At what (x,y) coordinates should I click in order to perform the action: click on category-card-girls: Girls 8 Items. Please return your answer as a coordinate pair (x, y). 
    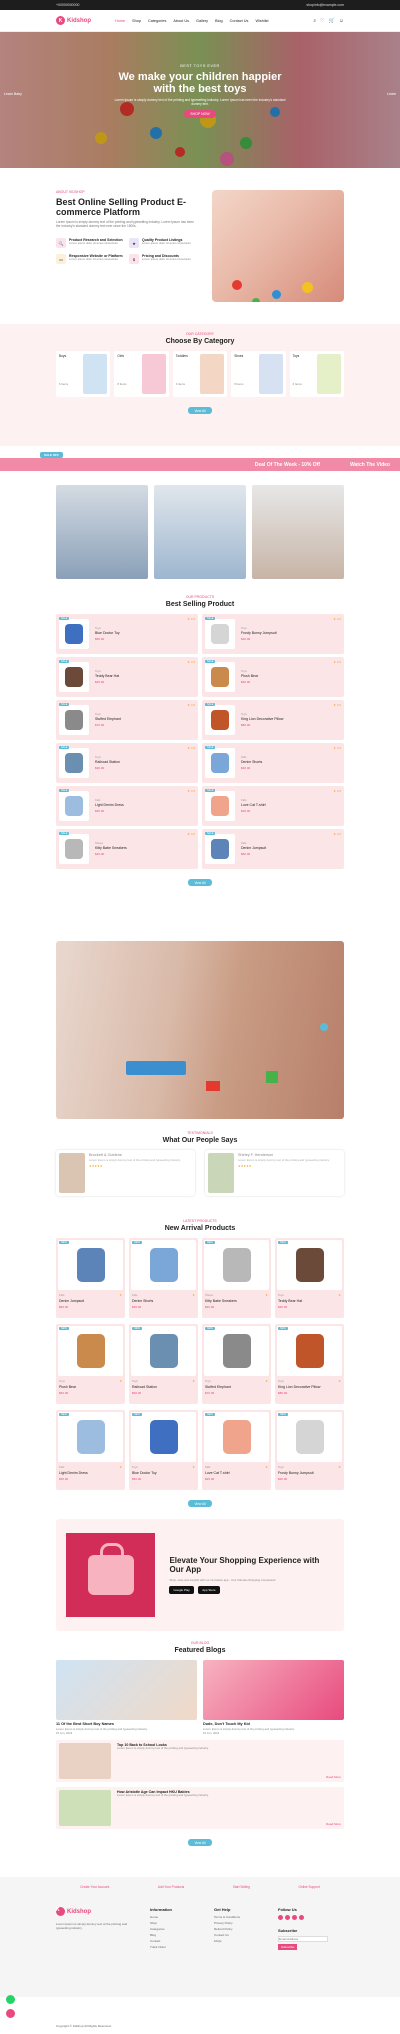
    Looking at the image, I should click on (141, 374).